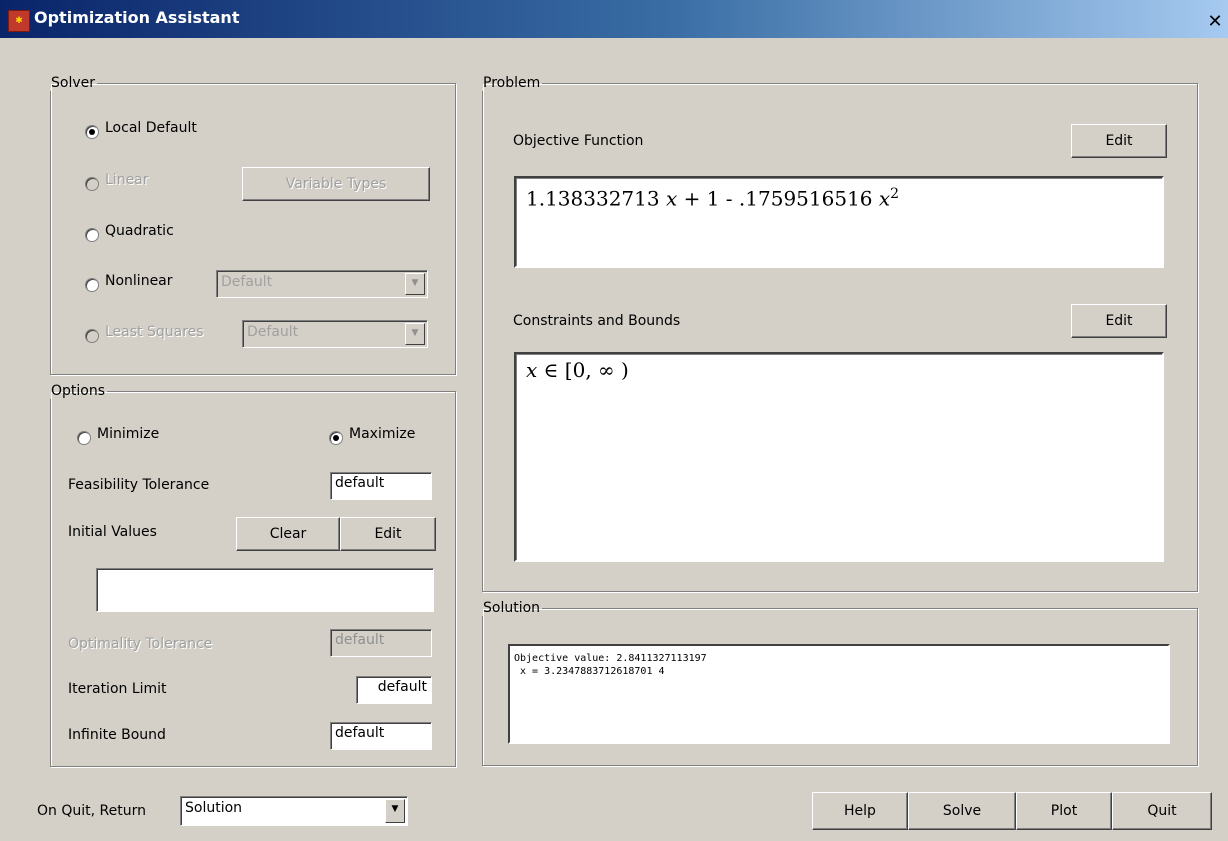 Image resolution: width=1228 pixels, height=841 pixels. What do you see at coordinates (614, 19) in the screenshot?
I see `title-bar: ✱ Optimization Assistant ✕` at bounding box center [614, 19].